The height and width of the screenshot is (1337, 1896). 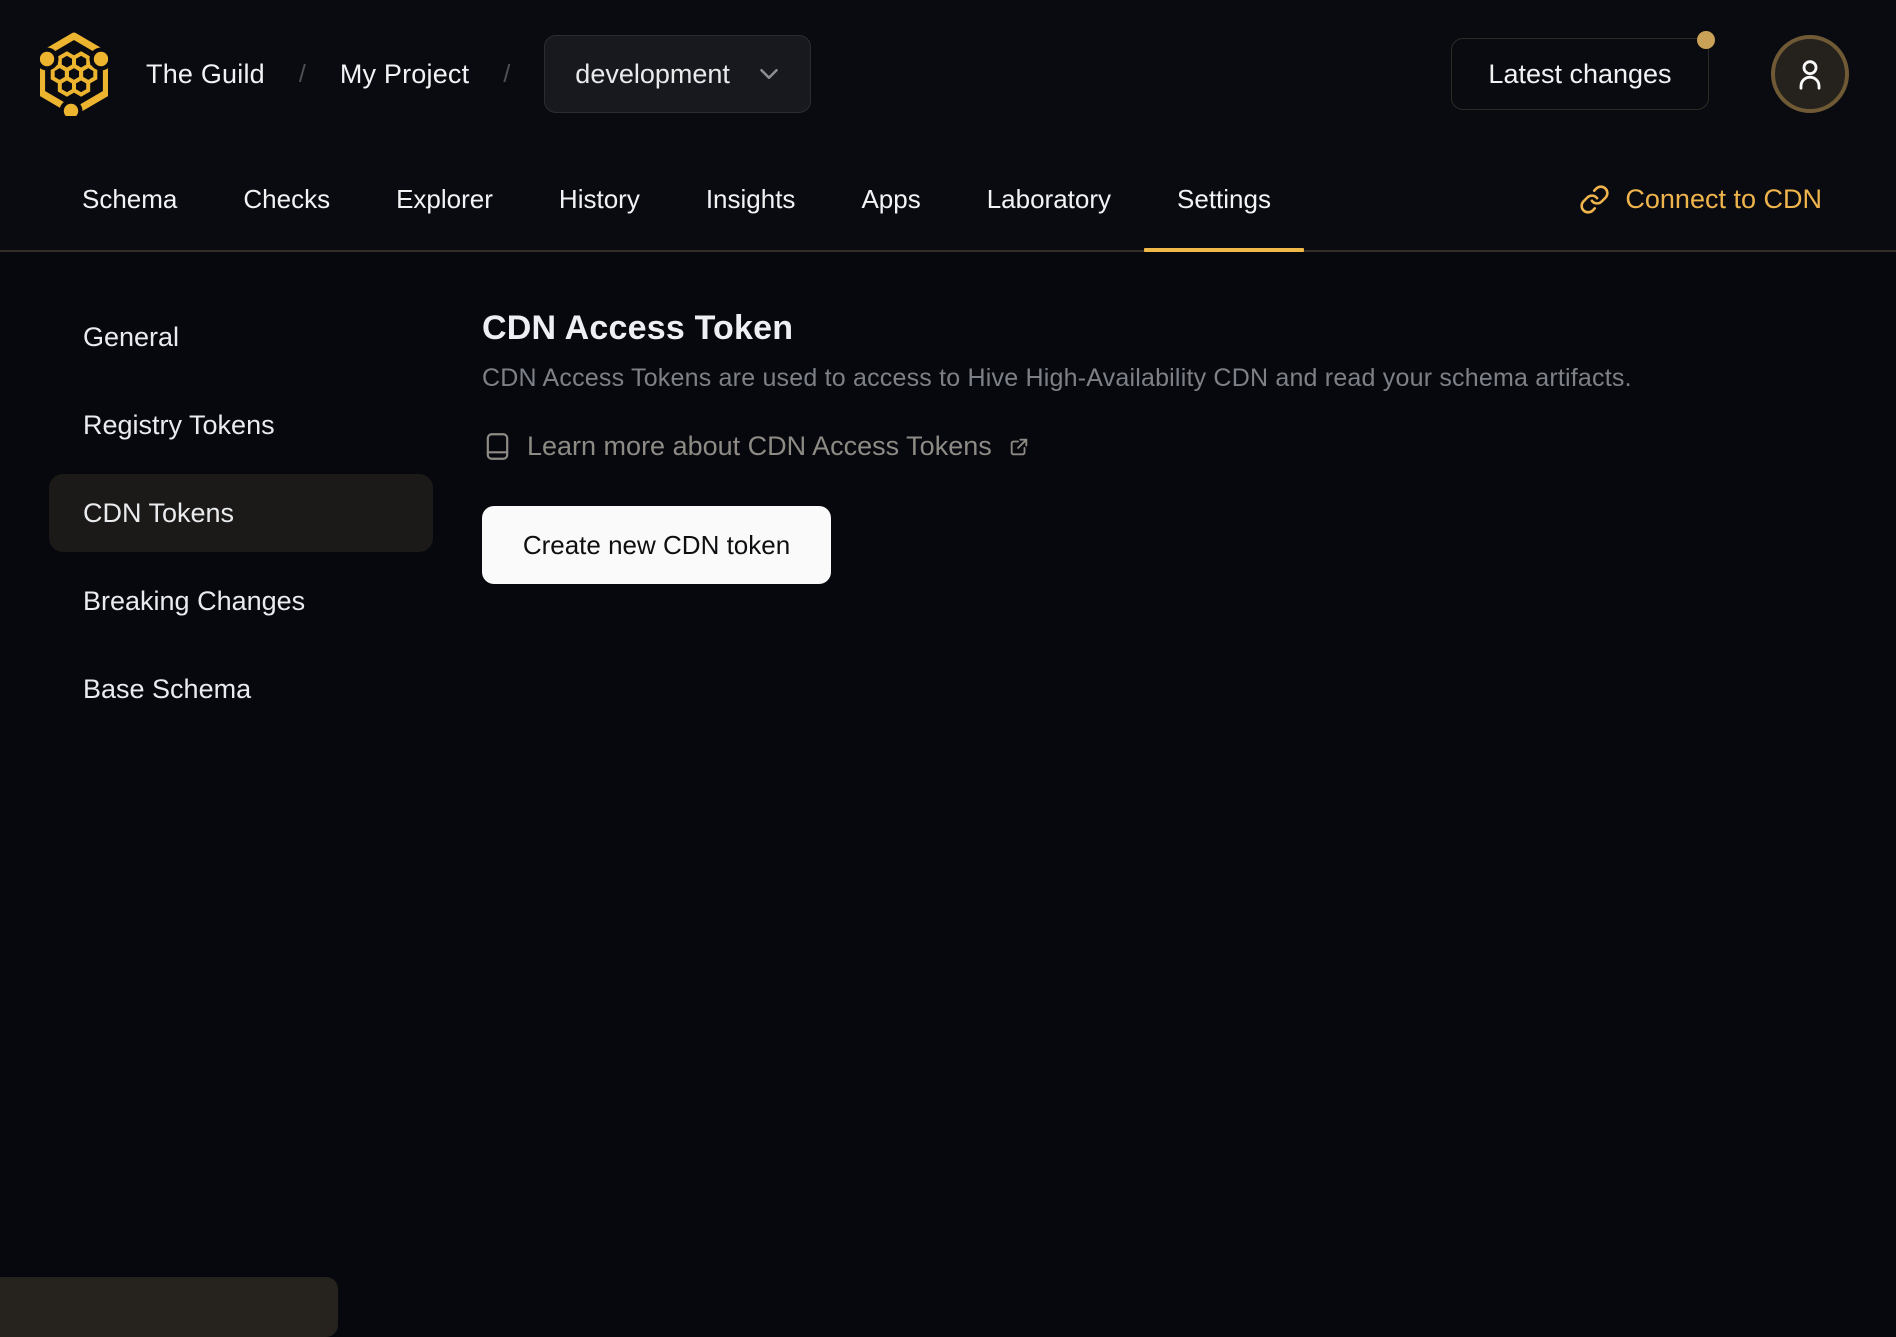 What do you see at coordinates (1018, 446) in the screenshot?
I see `external-link-icon` at bounding box center [1018, 446].